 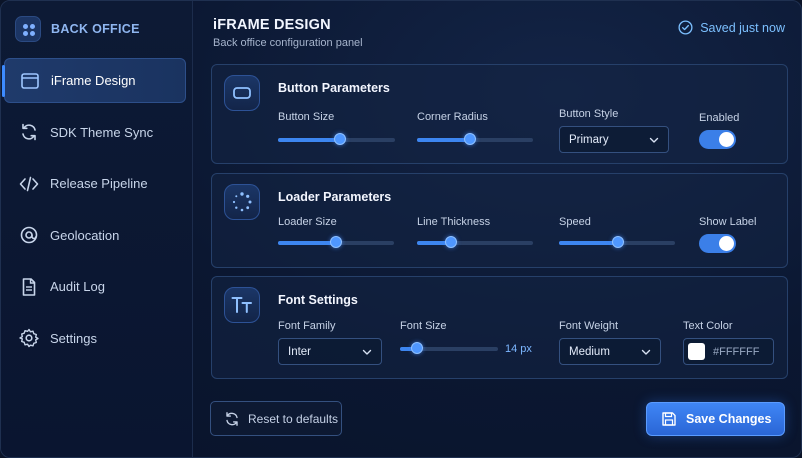 What do you see at coordinates (330, 351) in the screenshot?
I see `font-family-select: Inter` at bounding box center [330, 351].